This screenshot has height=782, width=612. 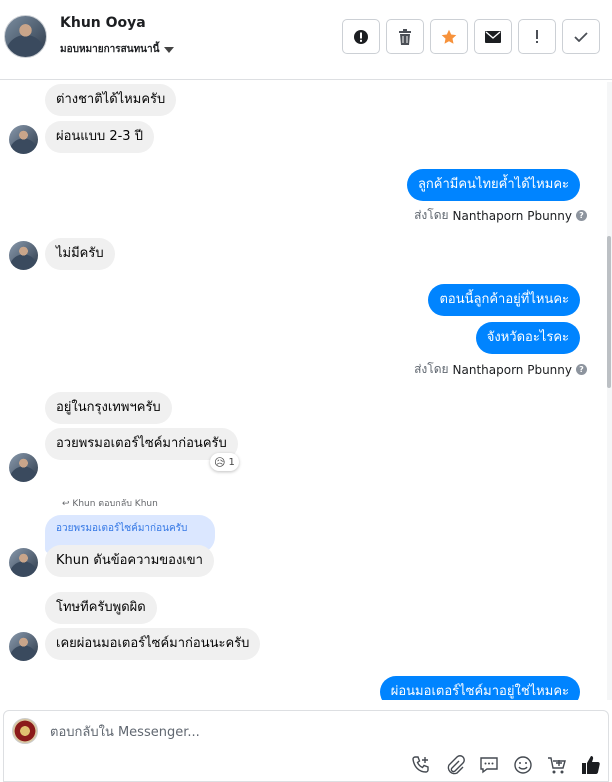 What do you see at coordinates (479, 688) in the screenshot?
I see `outgoing-message: ผ่อนมอเตอร์ไซค์มาอยู่ใช่ไหมคะ` at bounding box center [479, 688].